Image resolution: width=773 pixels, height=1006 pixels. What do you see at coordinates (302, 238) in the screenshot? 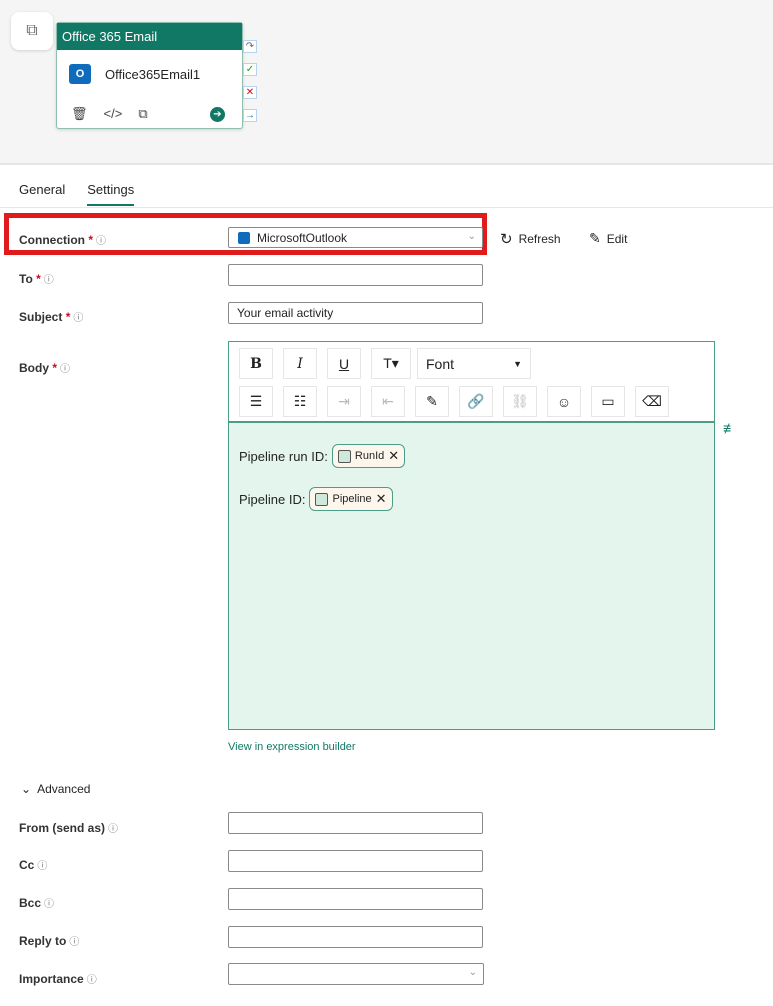
I see `connection-value: MicrosoftOutlook` at bounding box center [302, 238].